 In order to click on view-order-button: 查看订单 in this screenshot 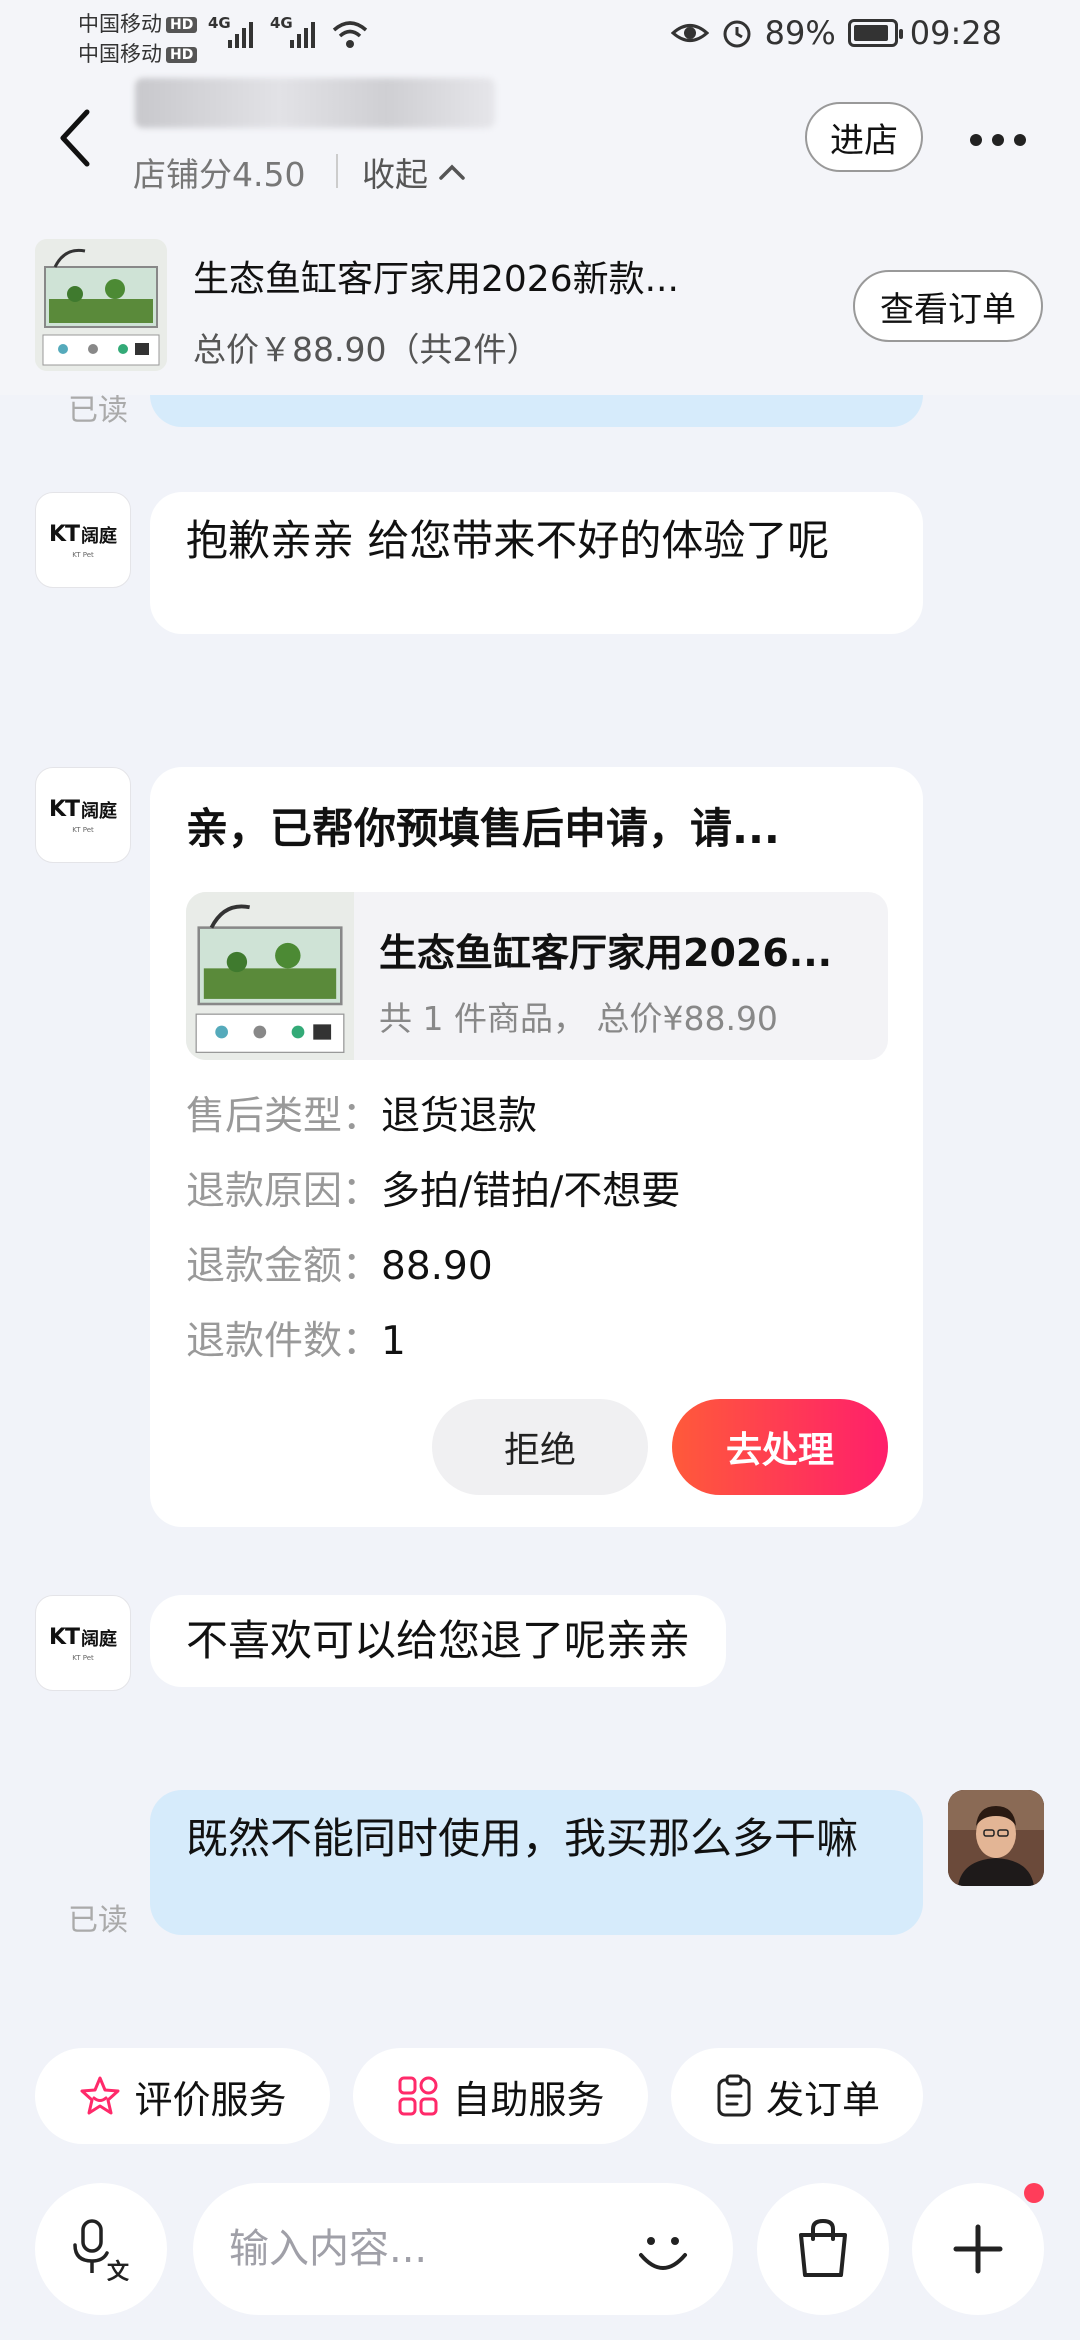, I will do `click(948, 306)`.